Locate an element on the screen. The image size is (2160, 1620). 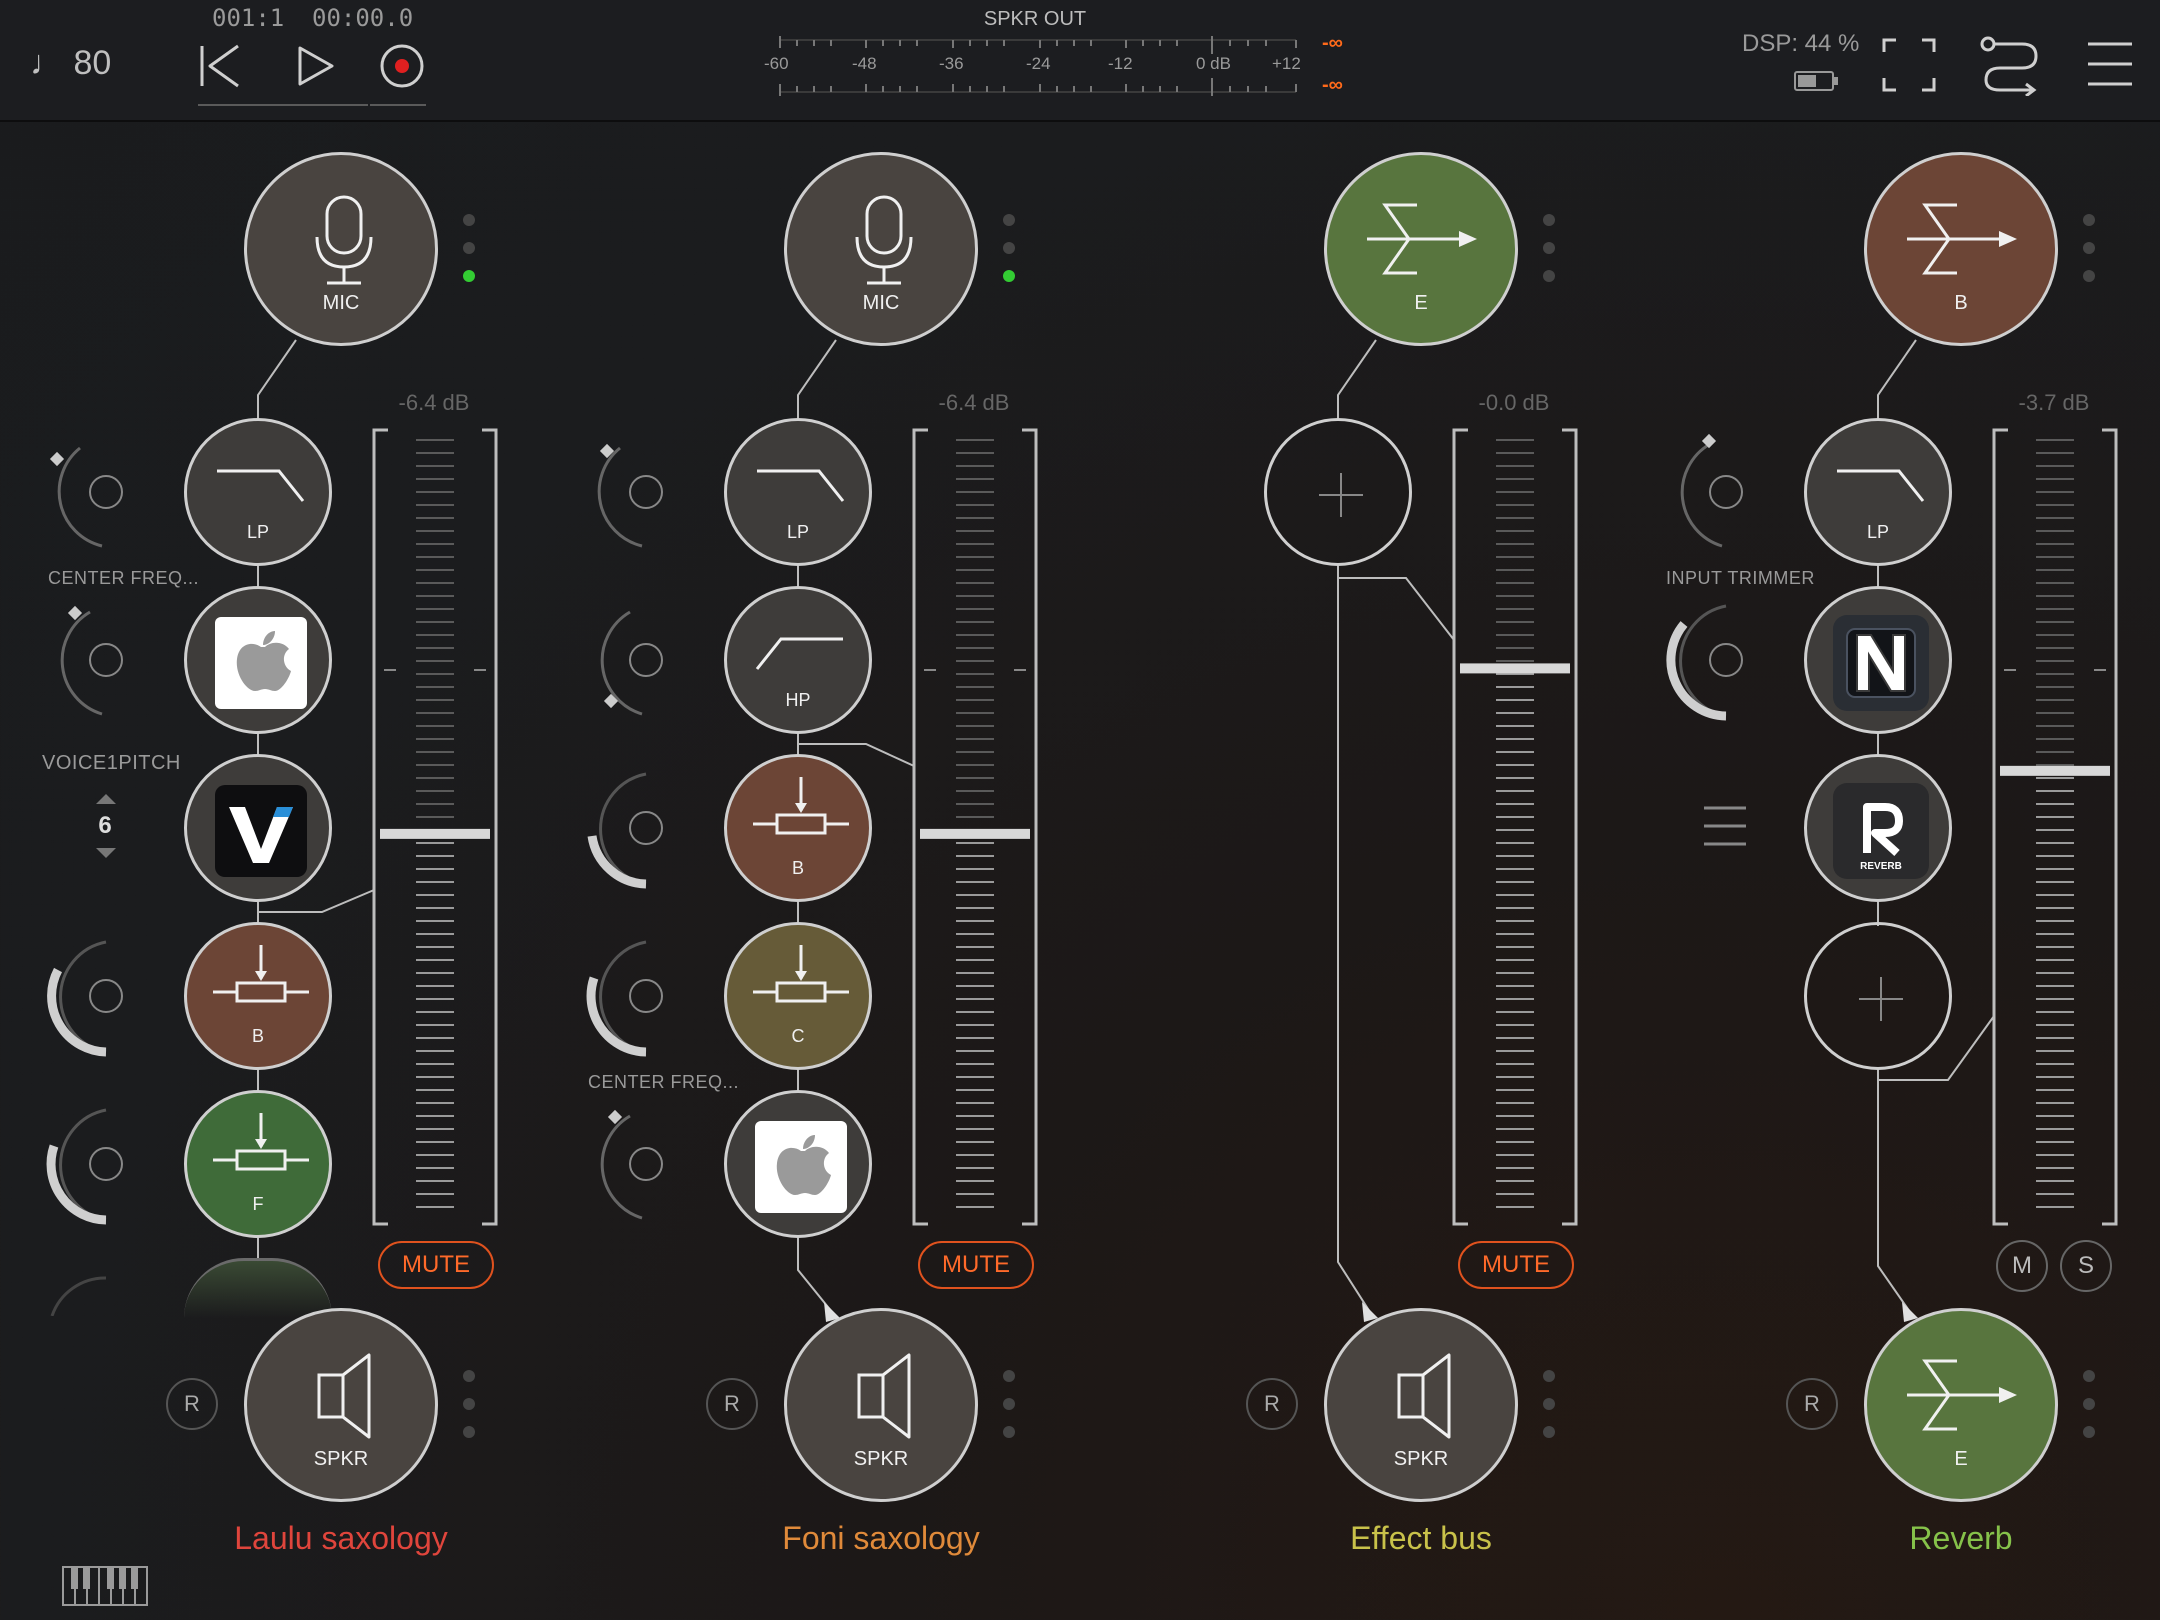
node-label: C is located at coordinates (798, 1036).